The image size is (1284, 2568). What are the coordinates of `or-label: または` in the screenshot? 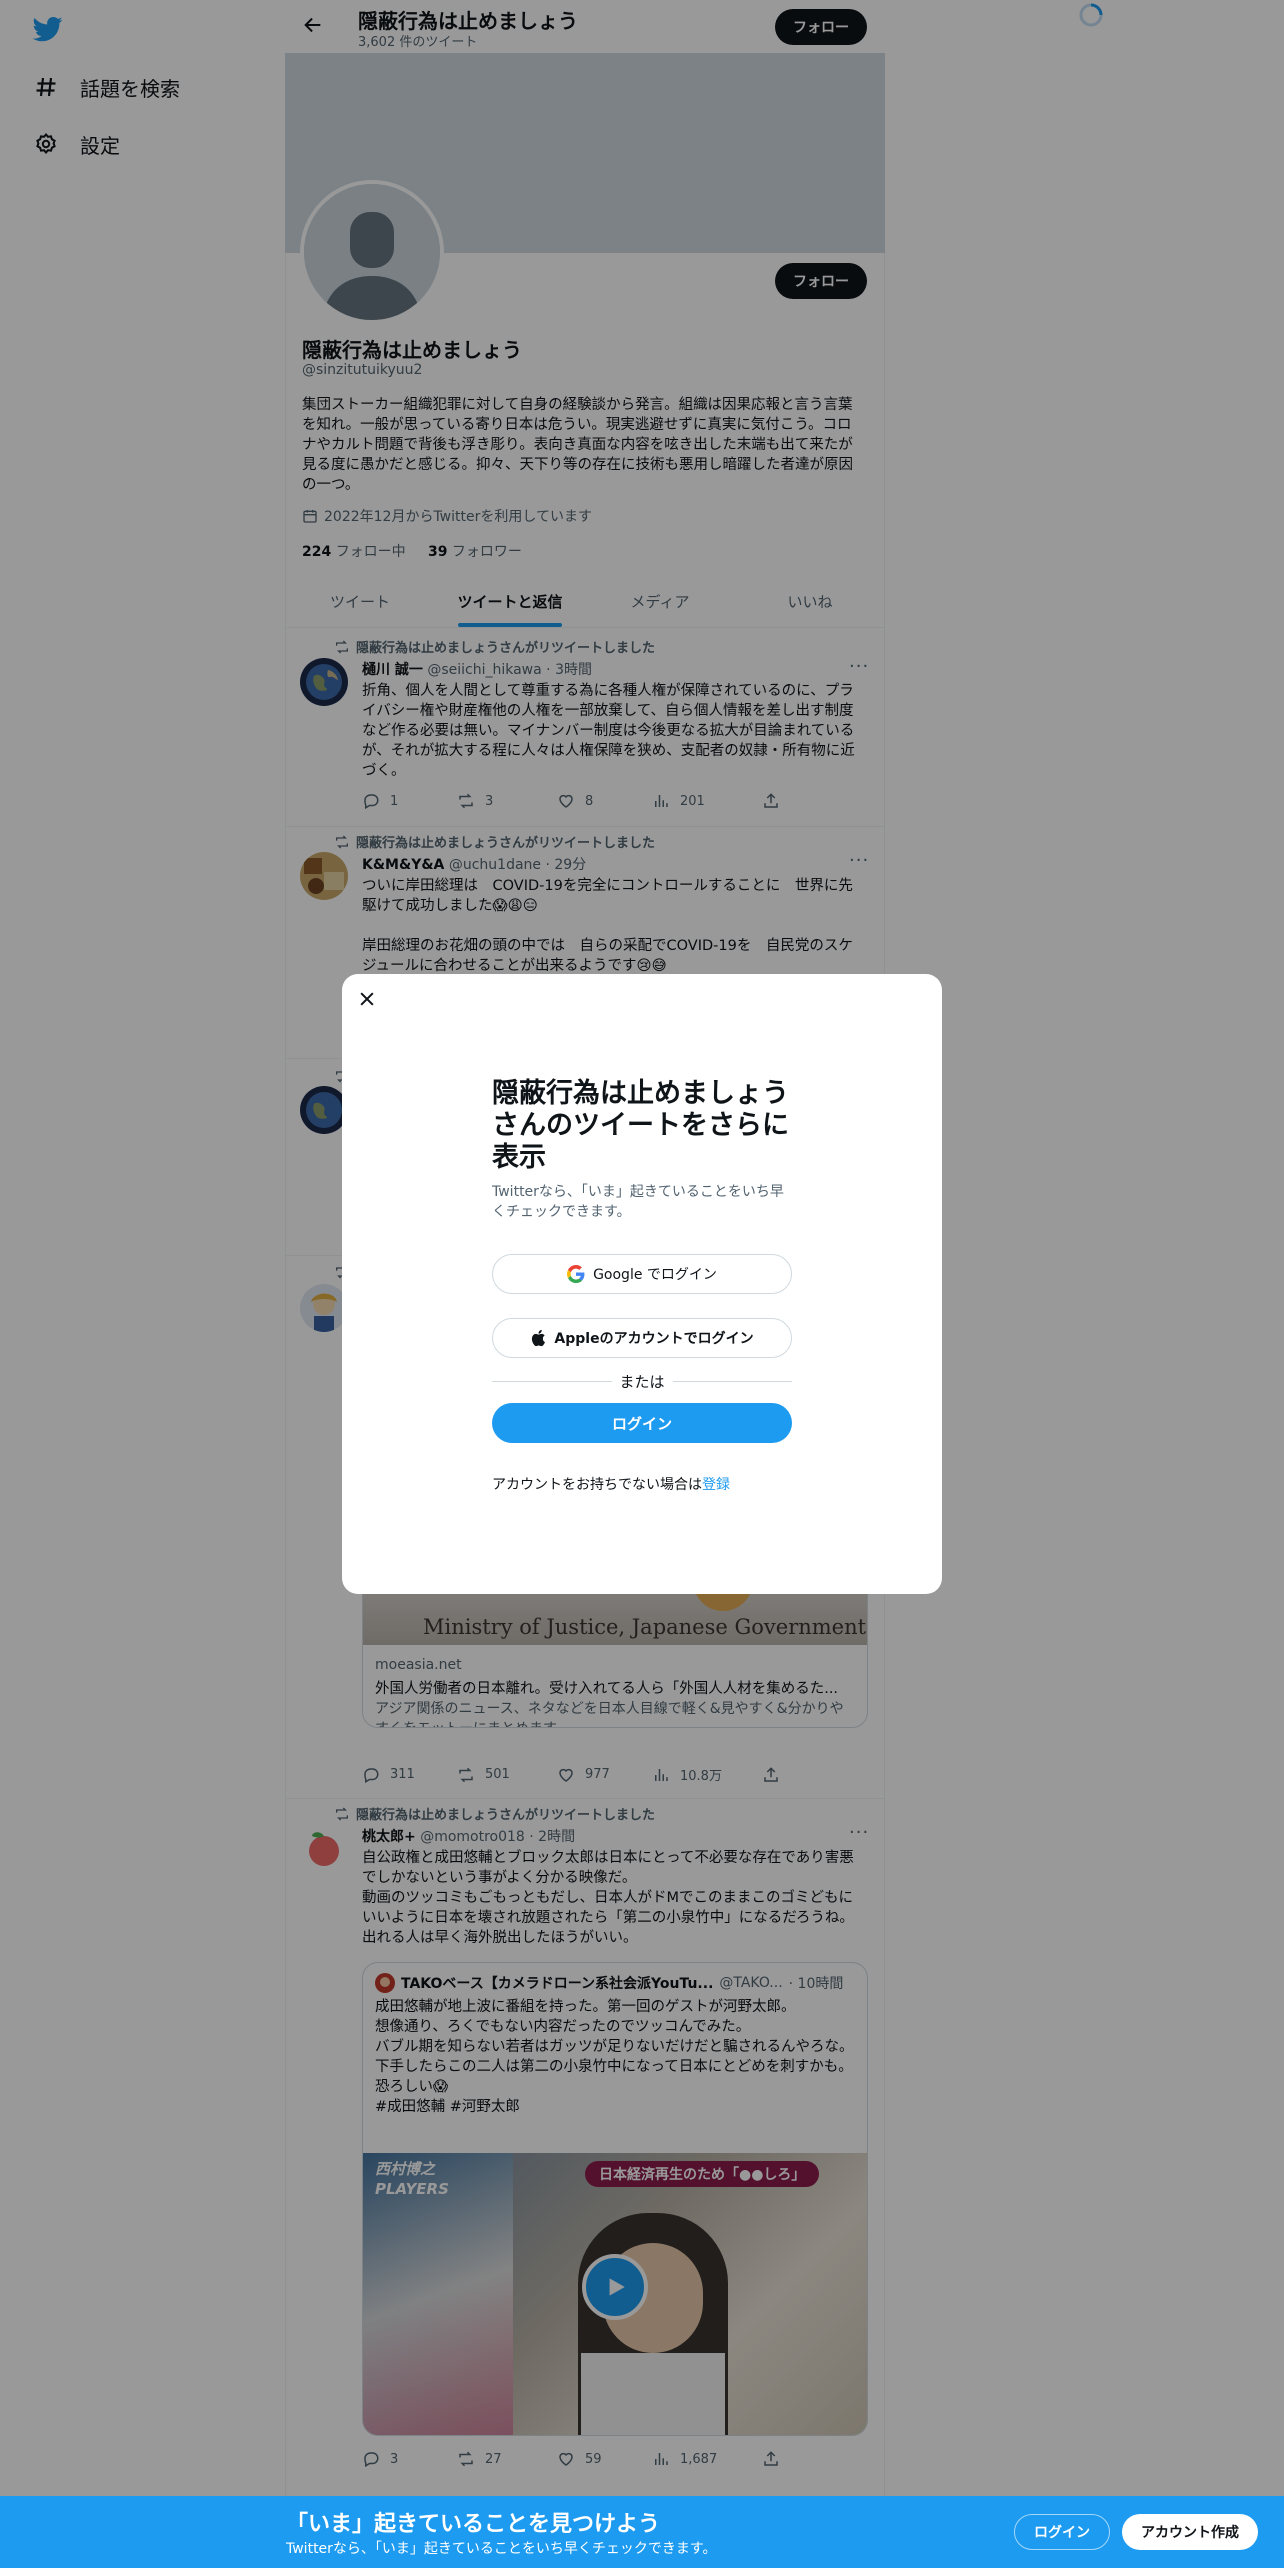 It's located at (642, 1381).